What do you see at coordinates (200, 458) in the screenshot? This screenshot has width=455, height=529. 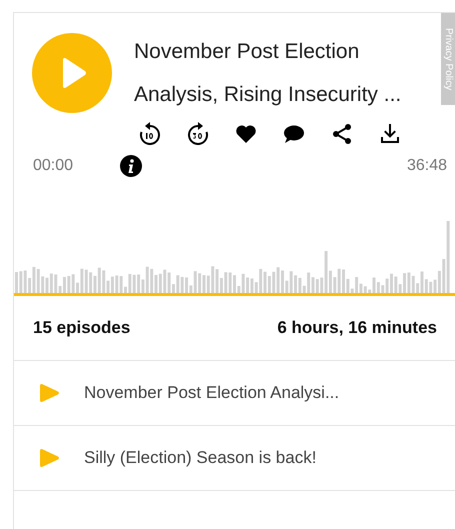 I see `episode-title: Silly (Election) Season is back!` at bounding box center [200, 458].